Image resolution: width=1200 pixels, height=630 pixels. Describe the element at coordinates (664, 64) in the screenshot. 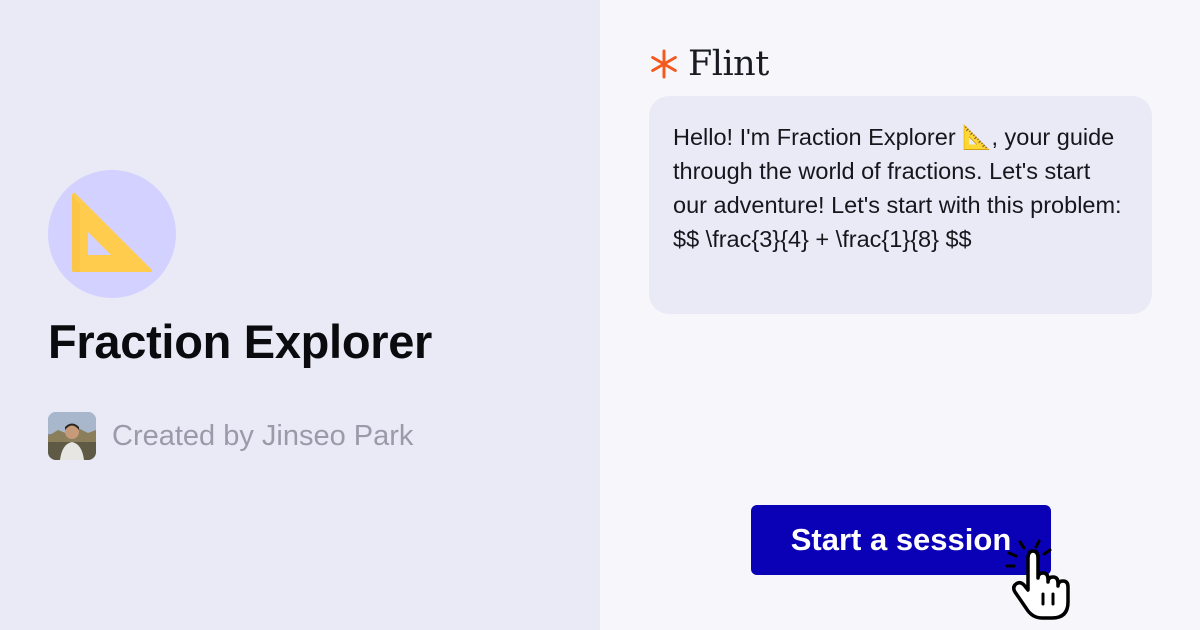

I see `asterisk-icon` at that location.